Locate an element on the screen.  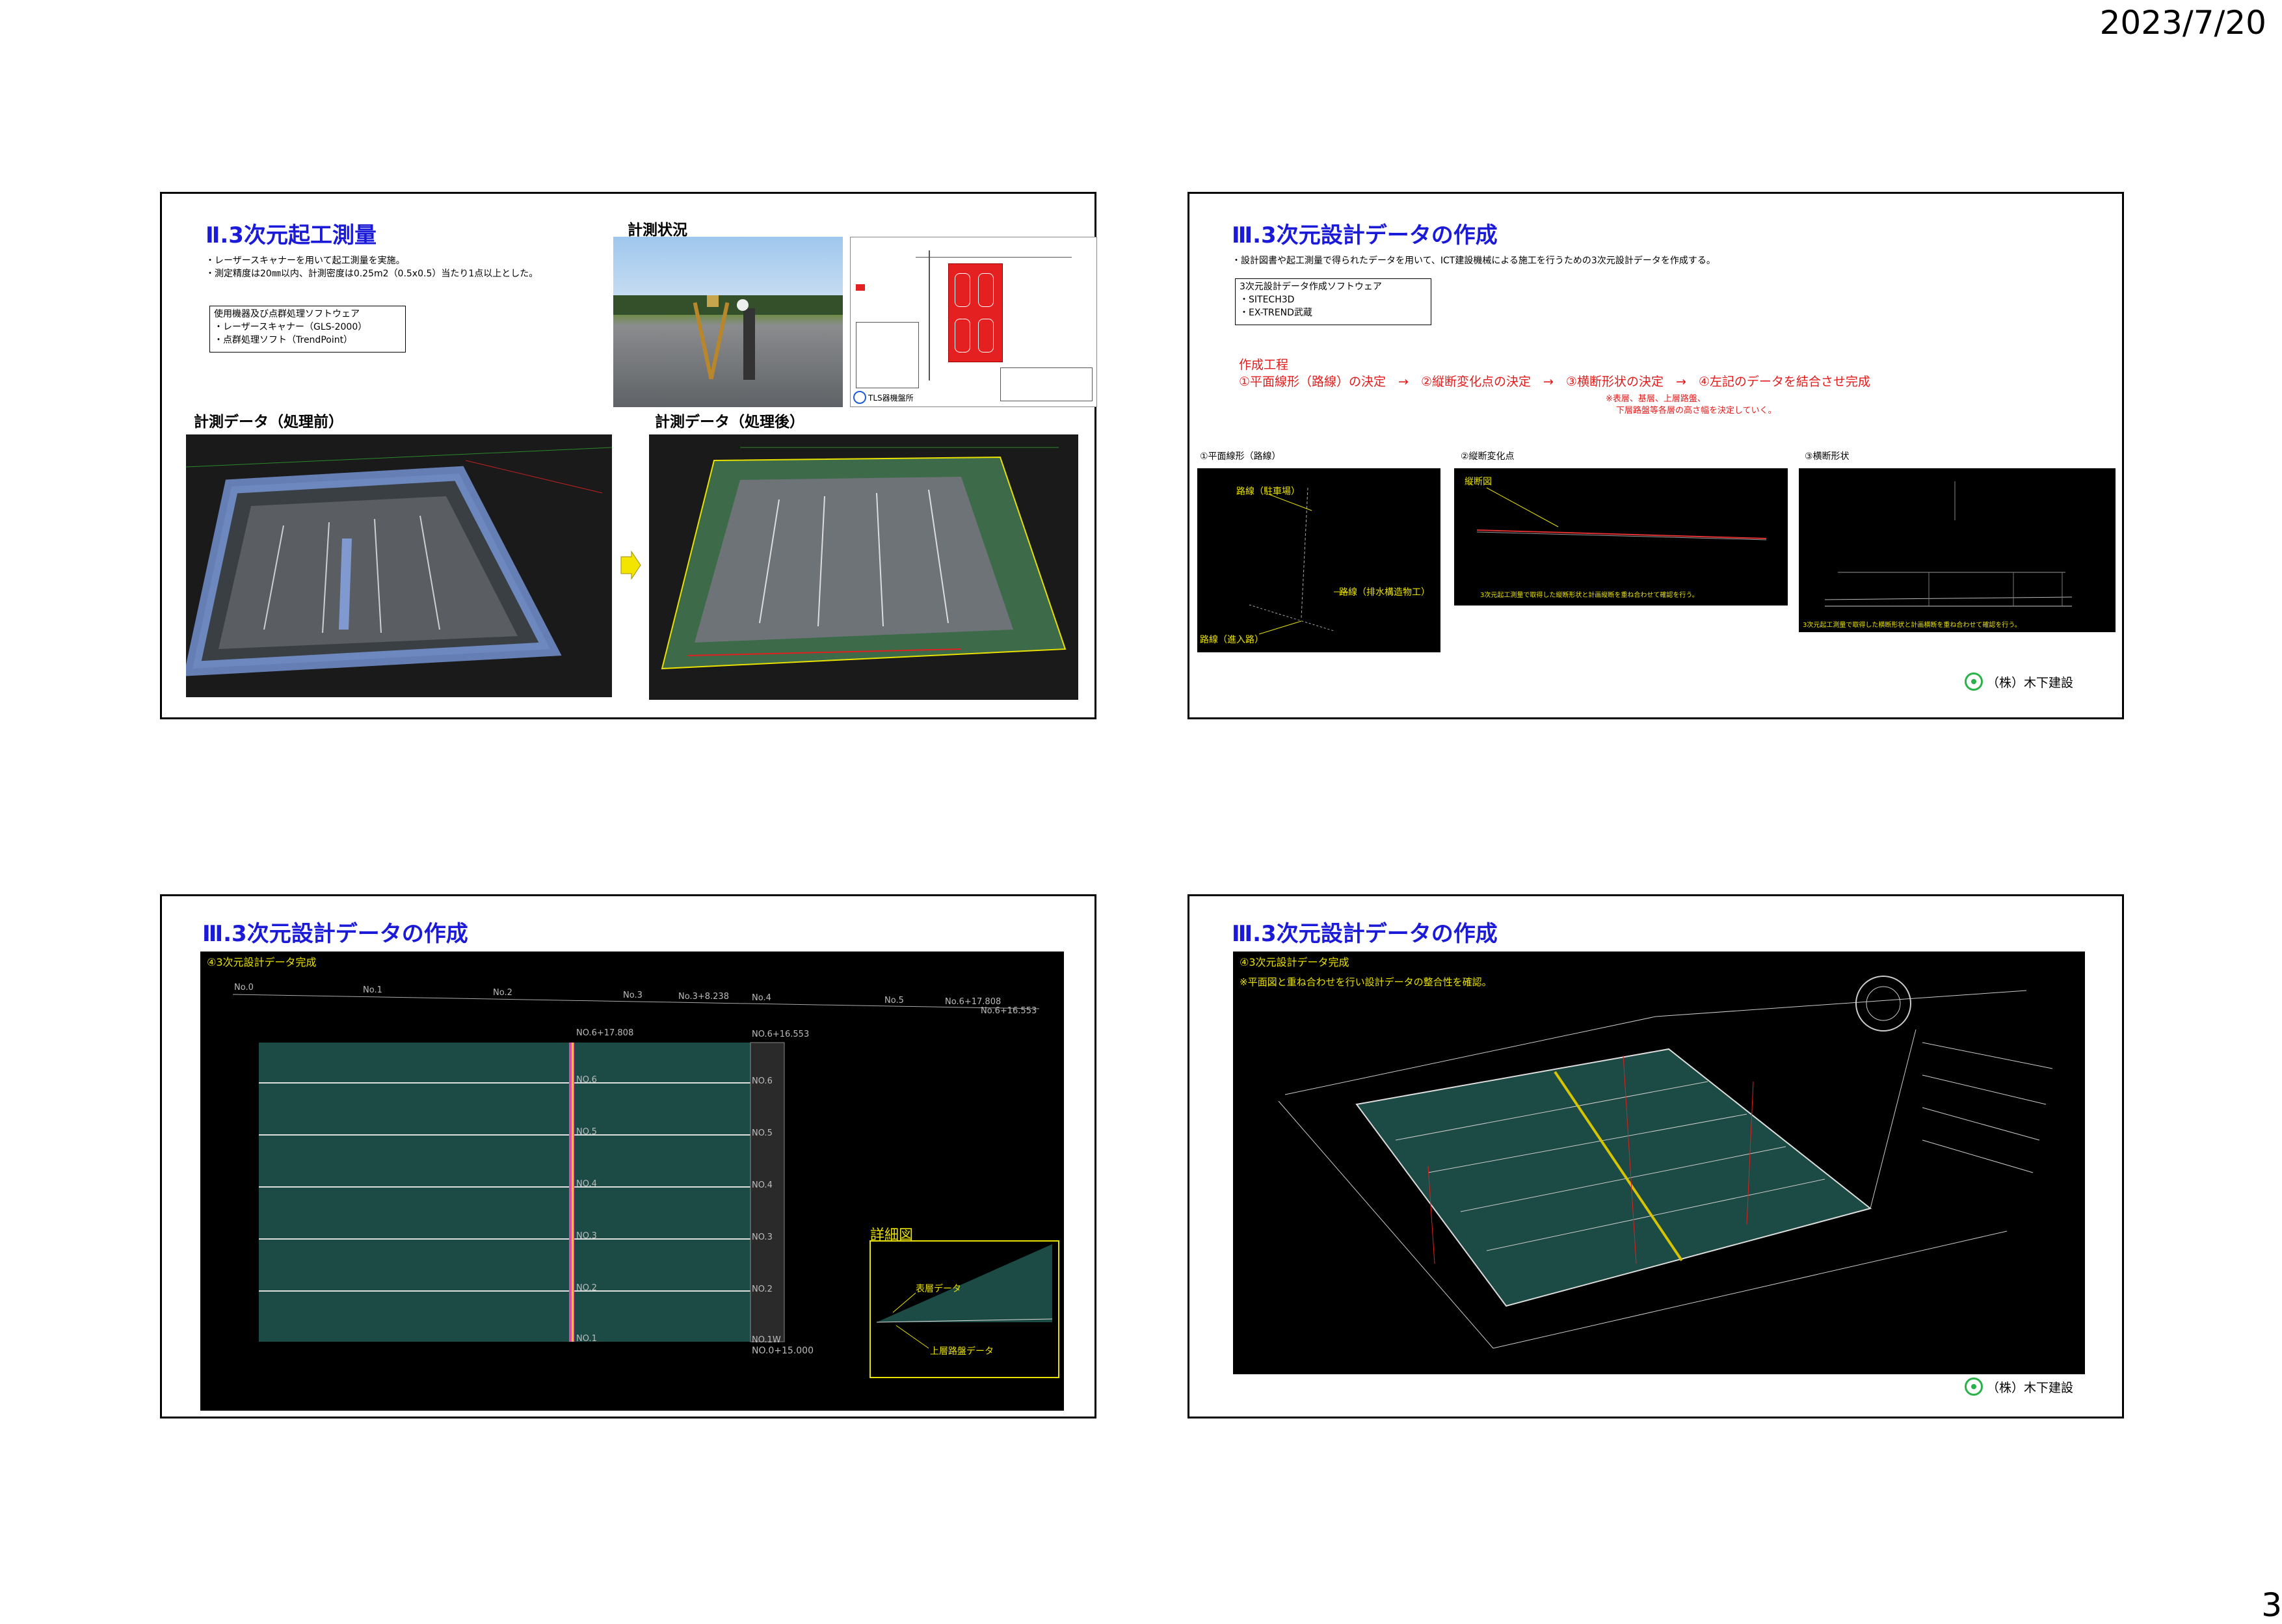
station-label: NO.0+15.000 is located at coordinates (783, 1351).